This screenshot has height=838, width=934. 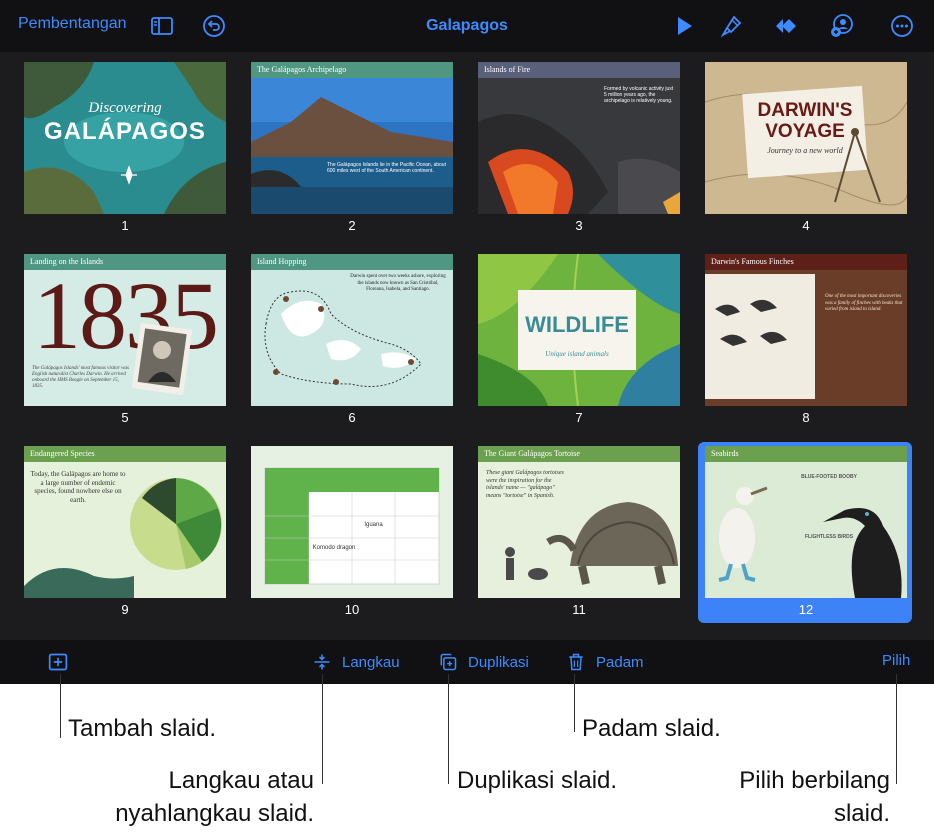 What do you see at coordinates (334, 548) in the screenshot?
I see `table-cell: Komodo dragon` at bounding box center [334, 548].